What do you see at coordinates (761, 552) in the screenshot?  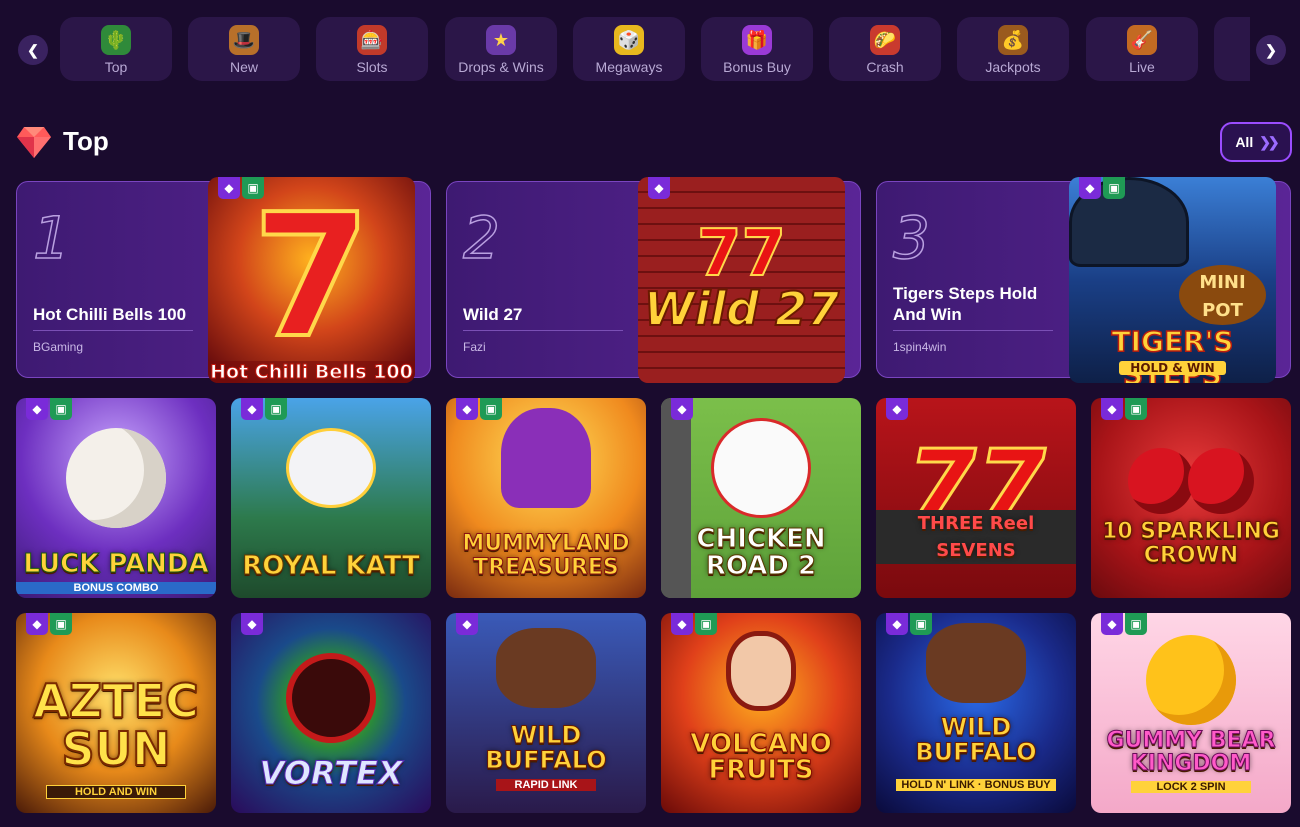 I see `game-title: CHICKEN ROAD 2` at bounding box center [761, 552].